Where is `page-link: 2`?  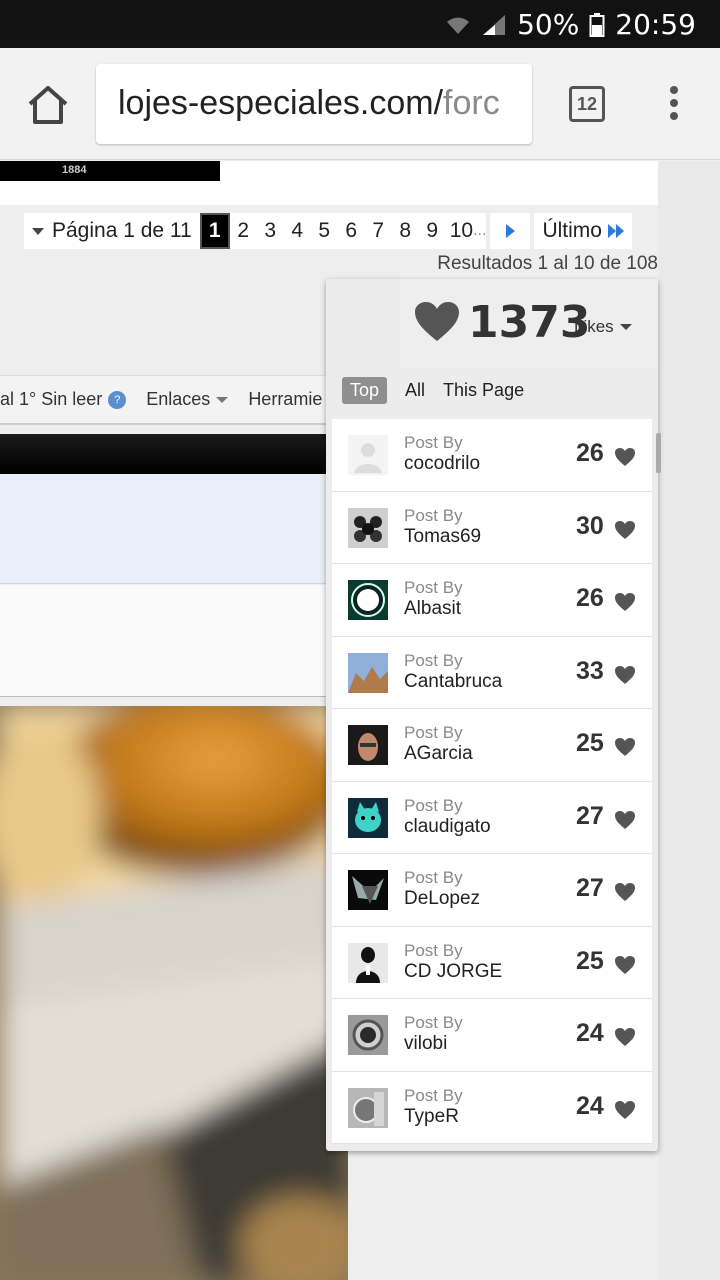 page-link: 2 is located at coordinates (243, 231).